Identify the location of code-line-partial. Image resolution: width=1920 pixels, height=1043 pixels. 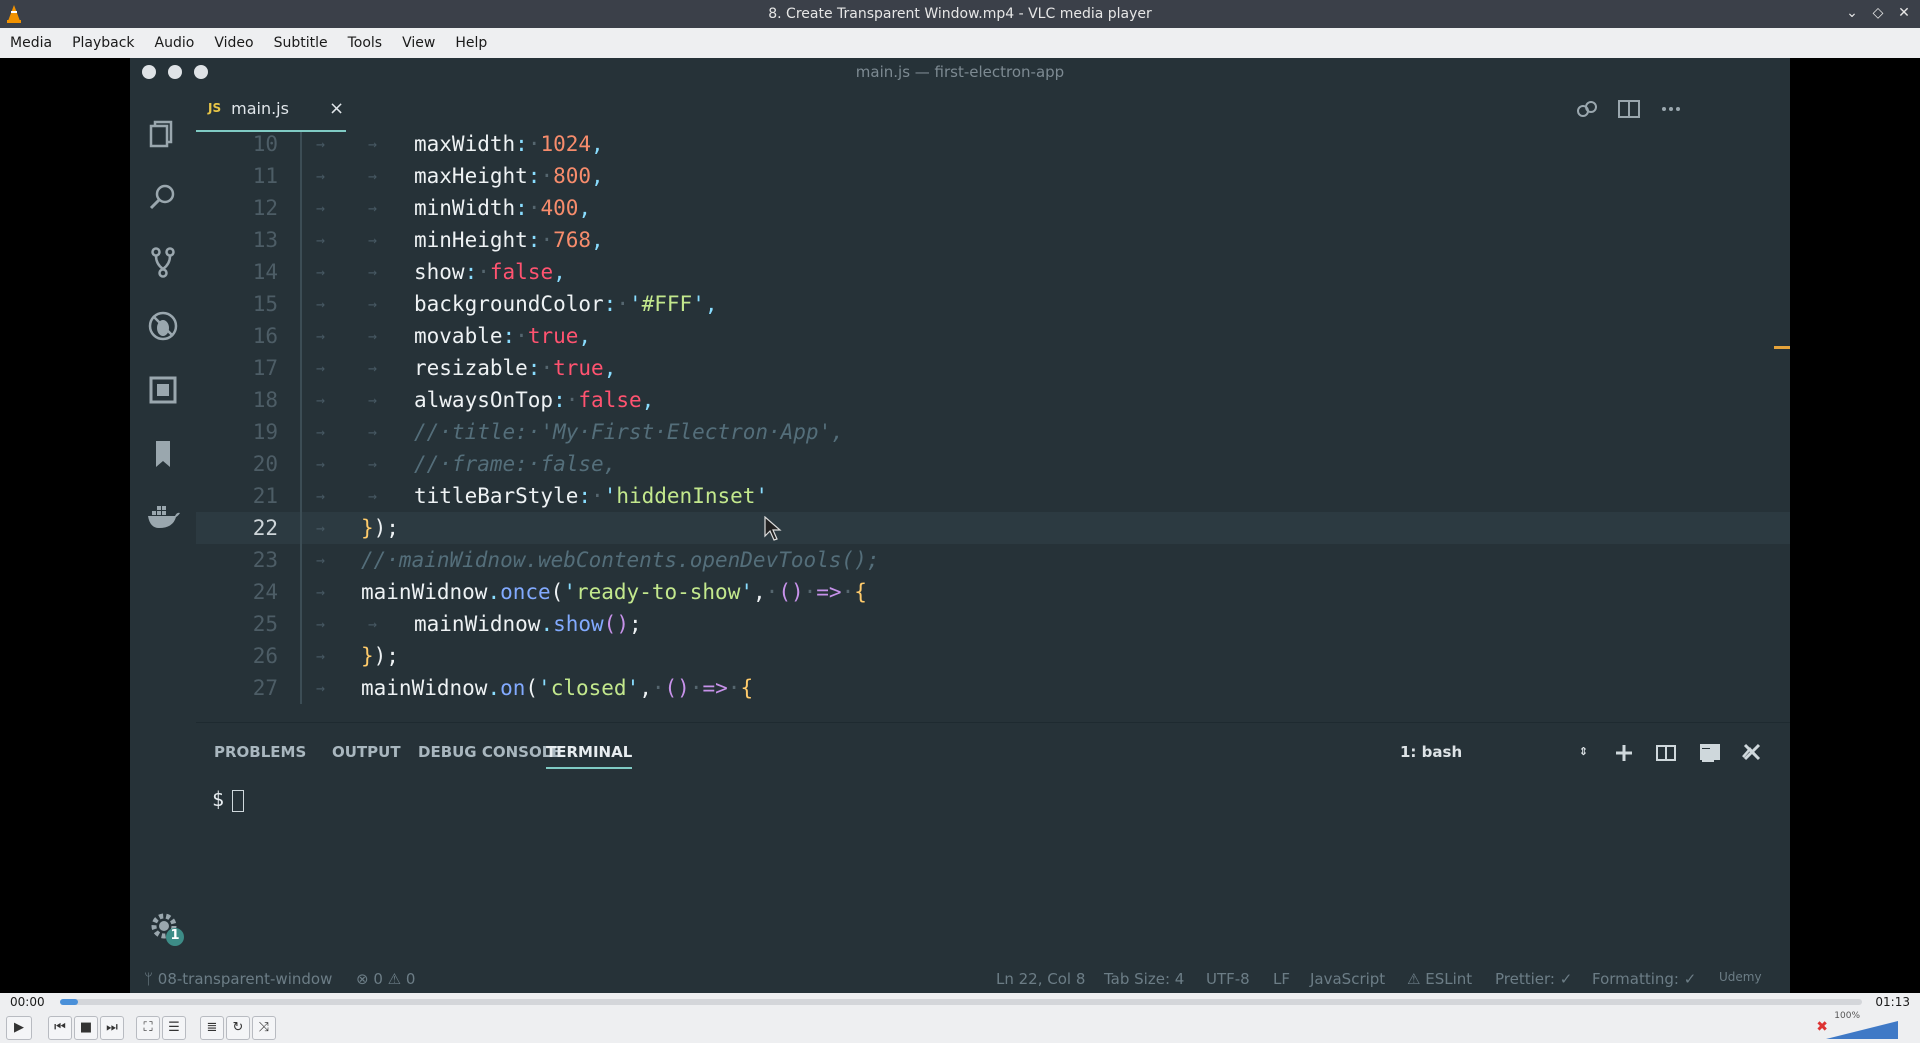
(993, 713).